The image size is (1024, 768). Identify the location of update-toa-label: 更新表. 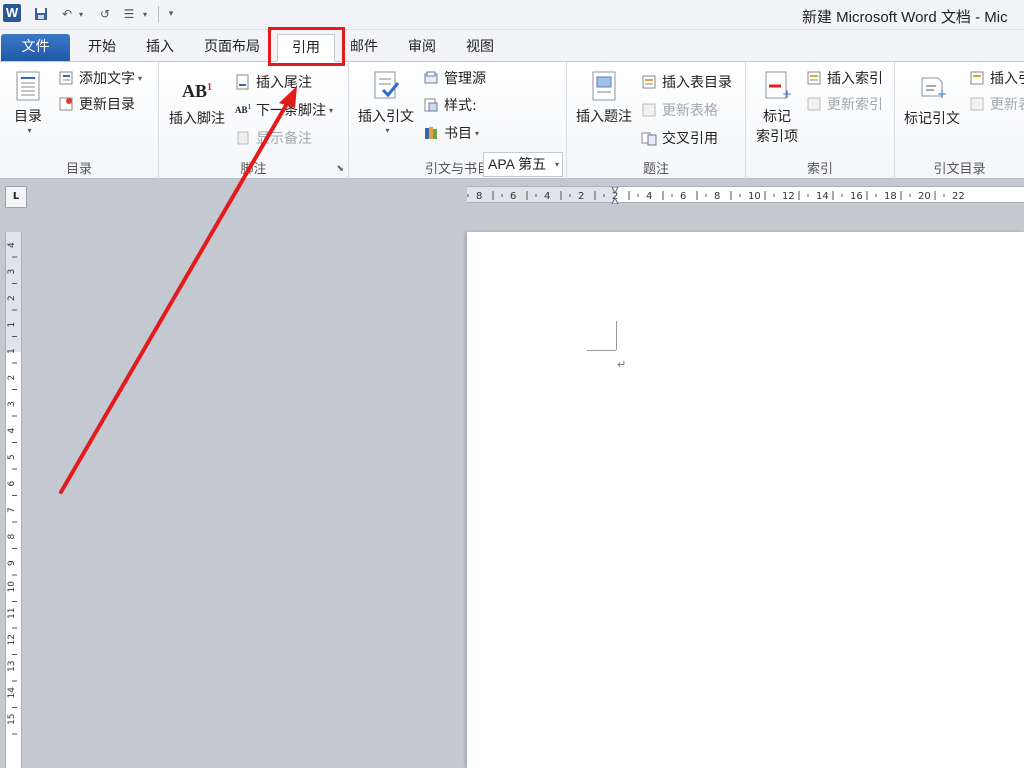
(1007, 105).